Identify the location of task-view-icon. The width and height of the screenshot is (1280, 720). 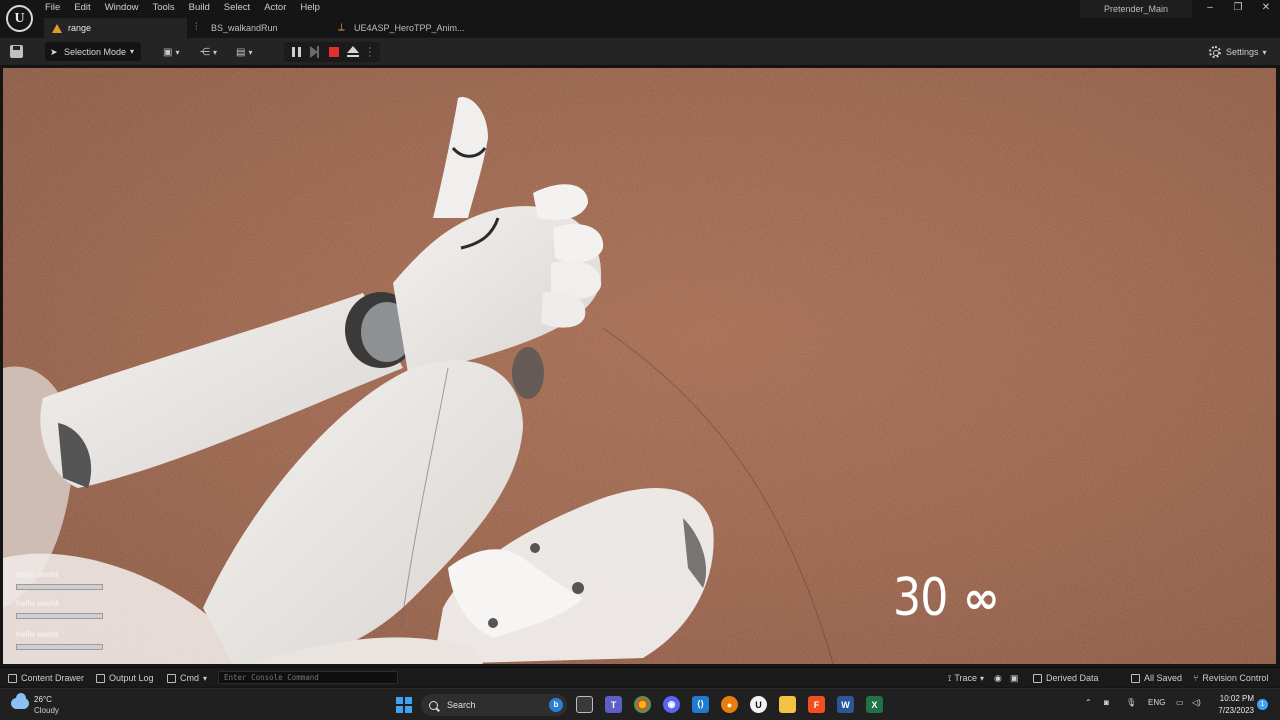
(584, 704).